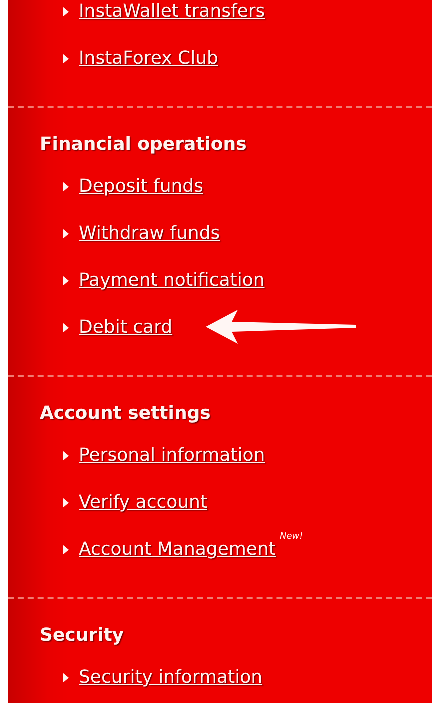 This screenshot has height=715, width=432. Describe the element at coordinates (172, 455) in the screenshot. I see `menu-link: Personal information` at that location.